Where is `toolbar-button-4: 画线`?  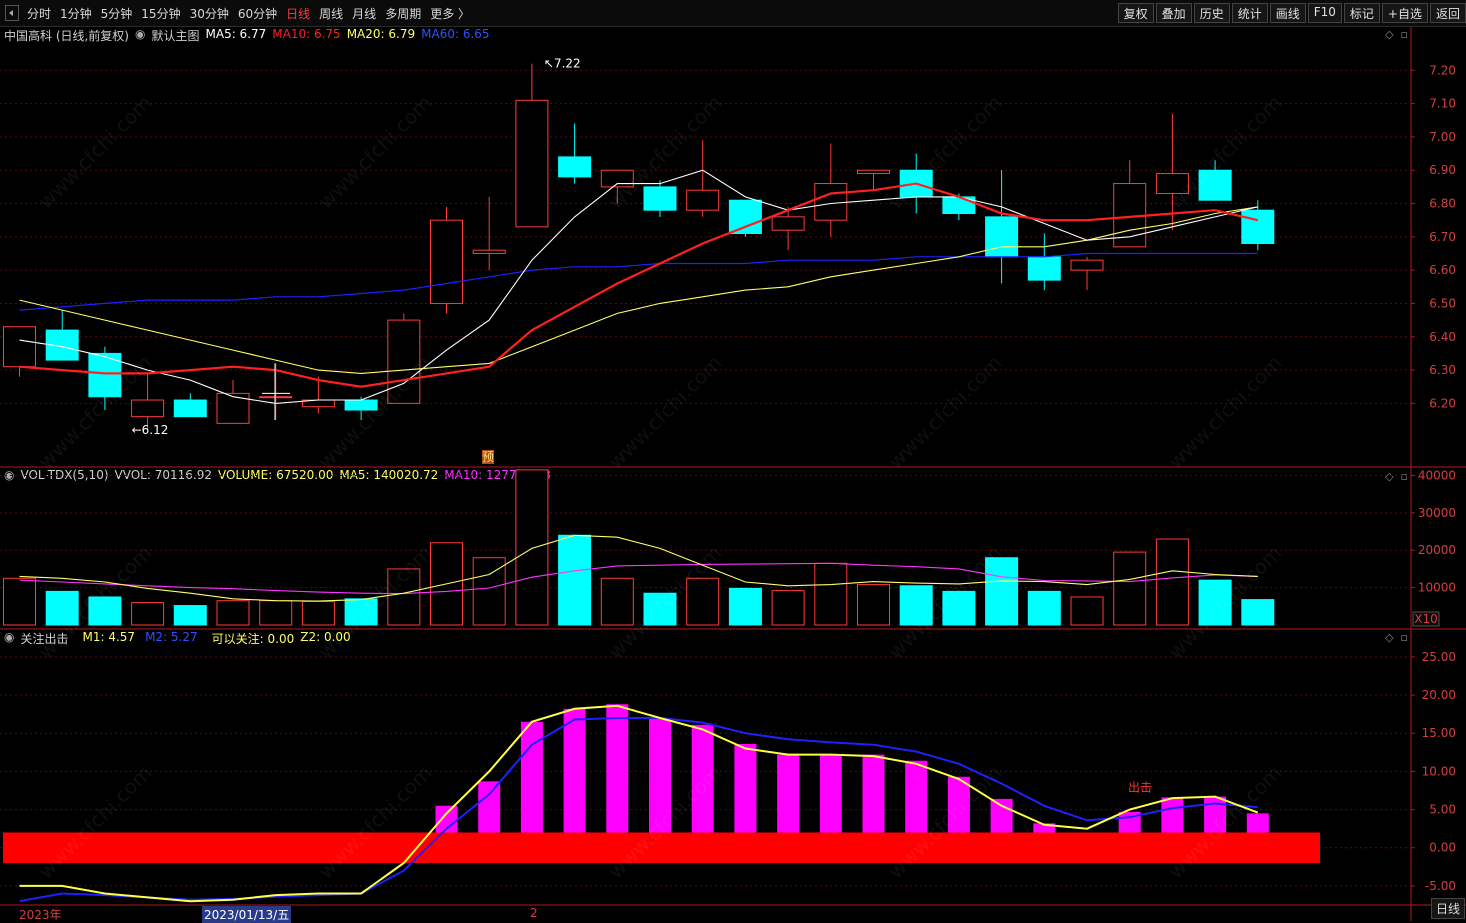
toolbar-button-4: 画线 is located at coordinates (1287, 13).